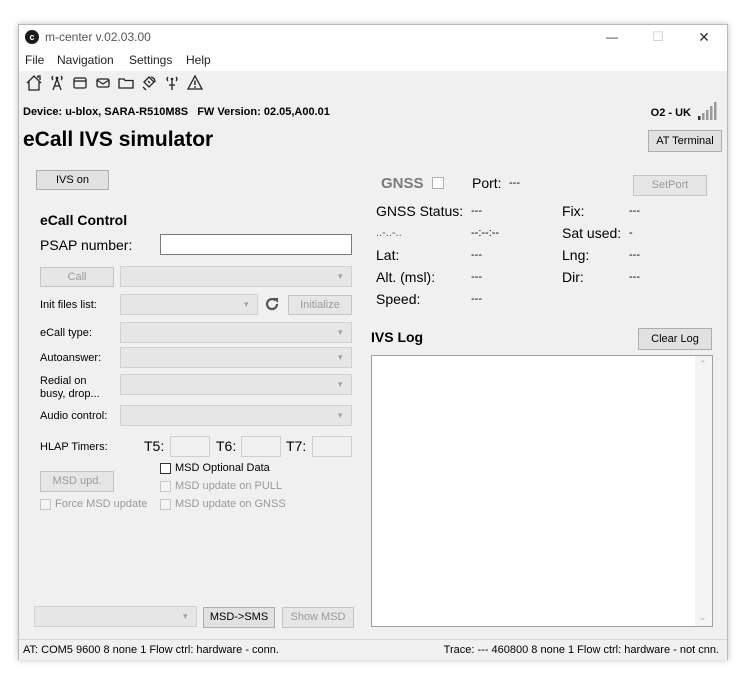  Describe the element at coordinates (149, 83) in the screenshot. I see `satellite-icon` at that location.